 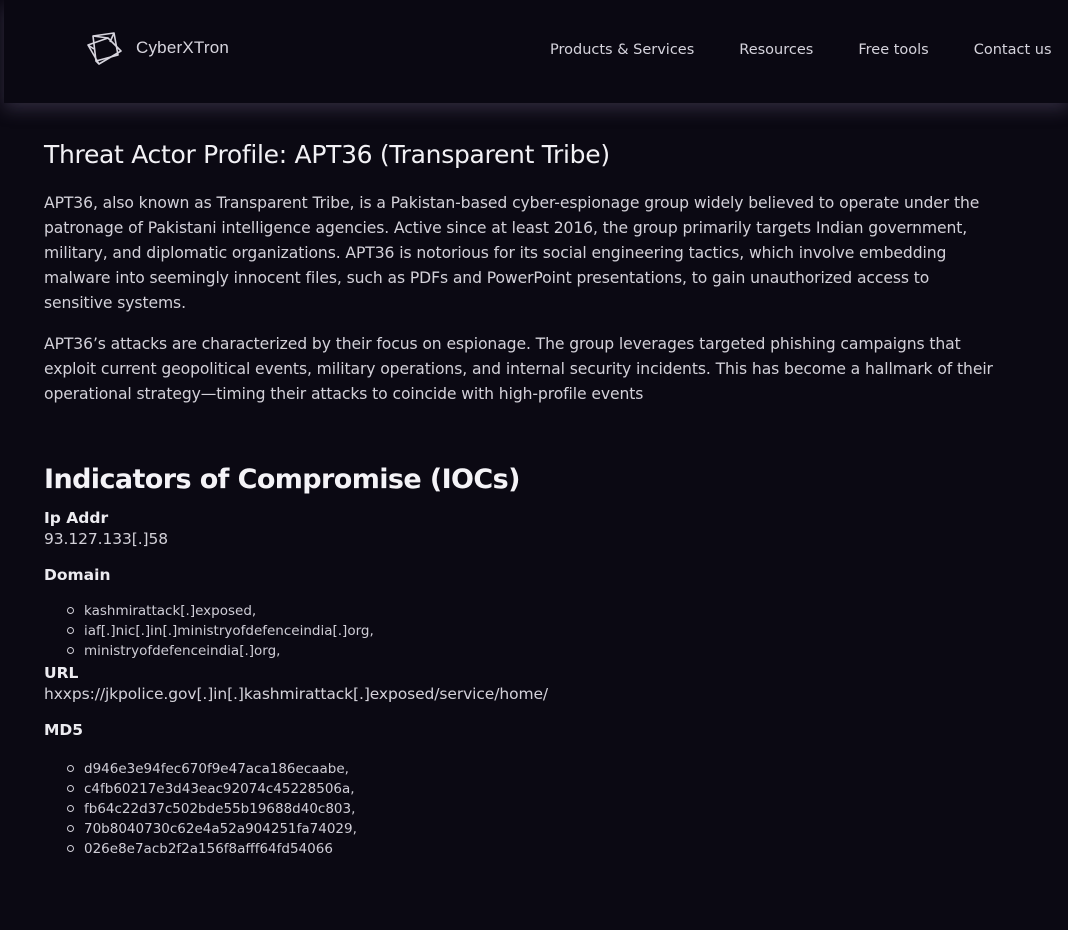 What do you see at coordinates (535, 769) in the screenshot?
I see `list-item: d946e3e94fec670f9e47aca186ecaabe,` at bounding box center [535, 769].